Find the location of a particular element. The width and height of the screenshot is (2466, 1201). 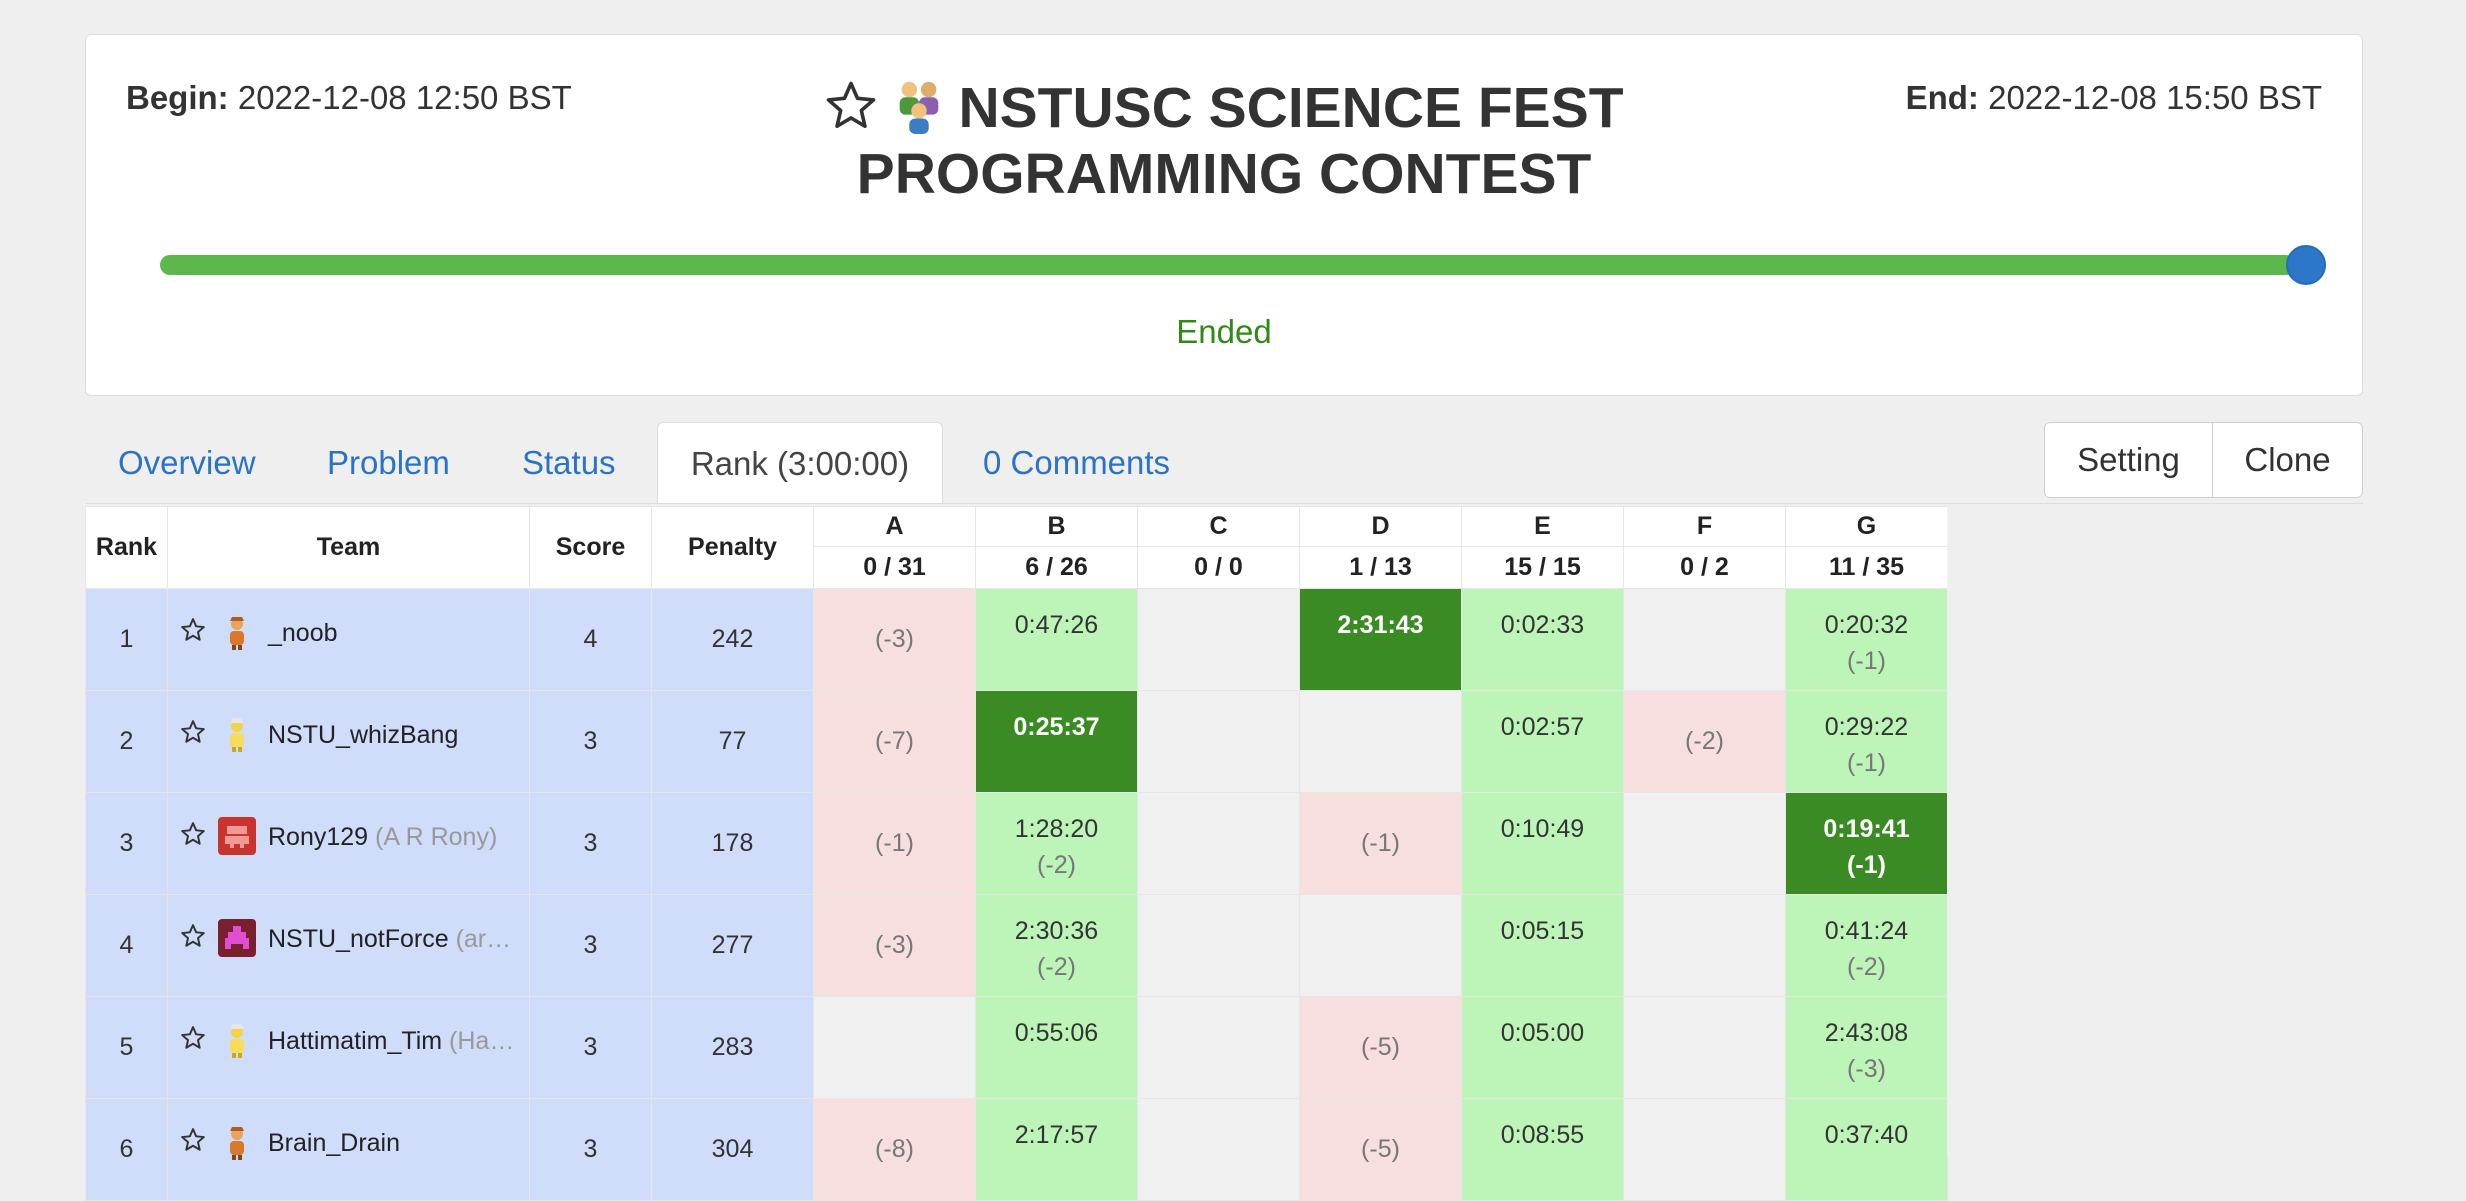

problem-e-cell: 0:05:15 is located at coordinates (1542, 945).